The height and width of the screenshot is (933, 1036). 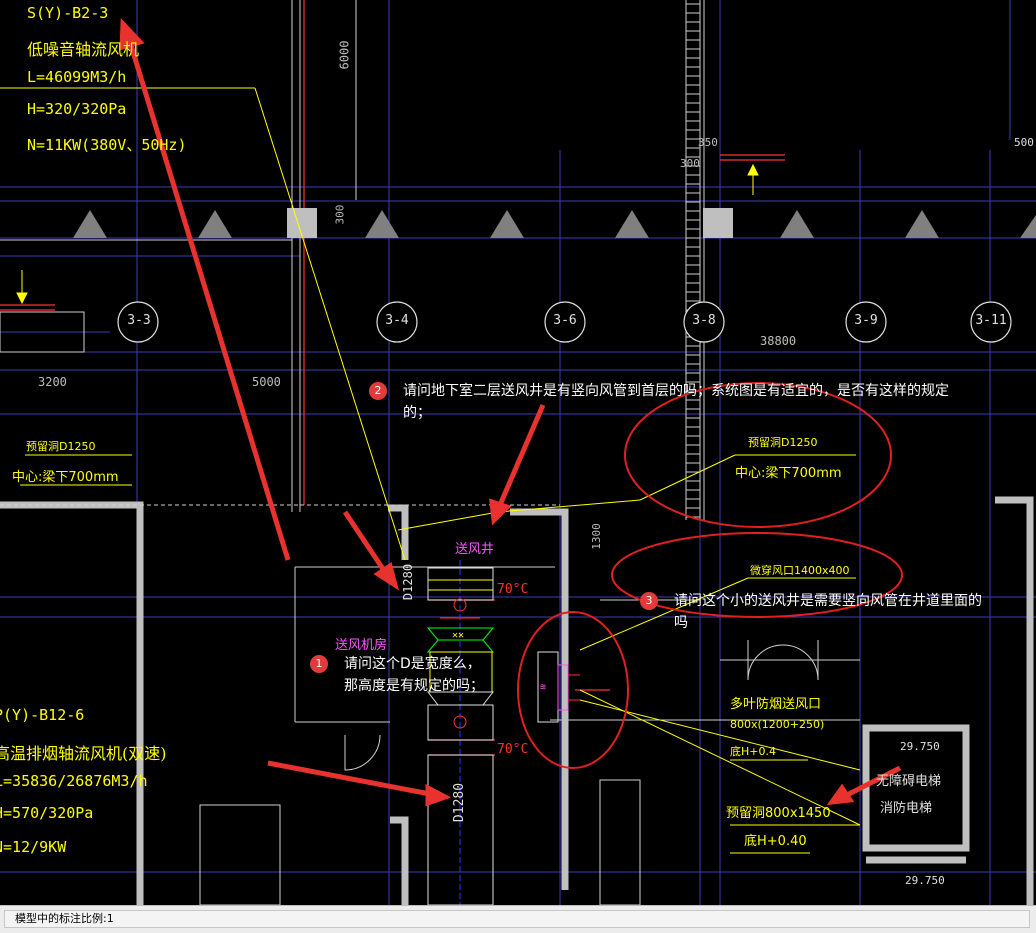 I want to click on sleeve-right-label: 预留洞D1250, so click(x=783, y=442).